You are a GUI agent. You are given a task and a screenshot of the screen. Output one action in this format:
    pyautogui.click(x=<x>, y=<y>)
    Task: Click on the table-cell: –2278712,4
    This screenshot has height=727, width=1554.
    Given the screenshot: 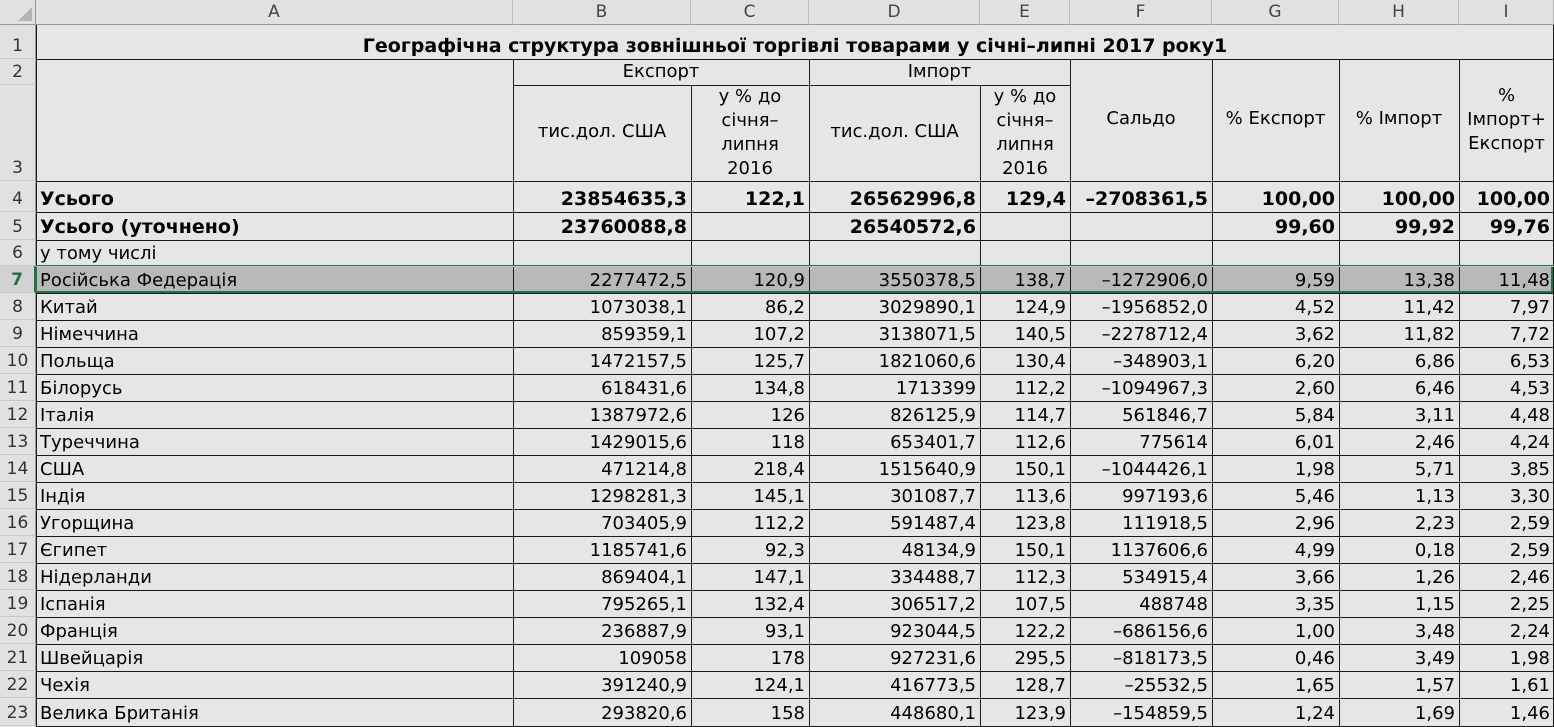 What is the action you would take?
    pyautogui.click(x=1141, y=333)
    